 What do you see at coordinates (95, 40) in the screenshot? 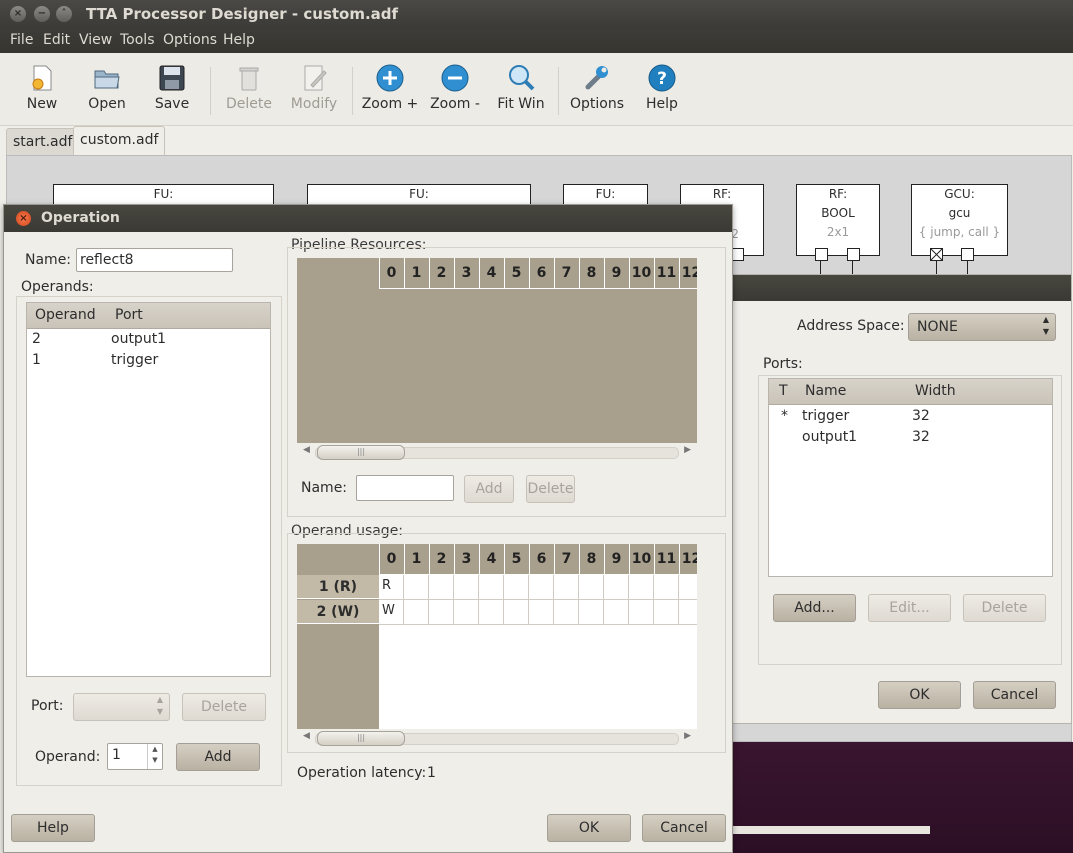
I see `menu-view: View` at bounding box center [95, 40].